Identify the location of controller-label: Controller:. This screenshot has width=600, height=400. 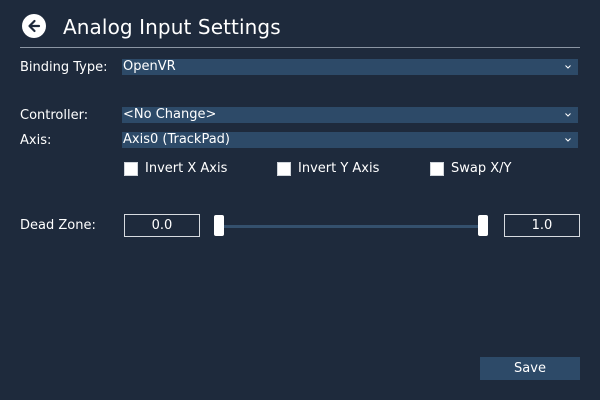
(54, 115).